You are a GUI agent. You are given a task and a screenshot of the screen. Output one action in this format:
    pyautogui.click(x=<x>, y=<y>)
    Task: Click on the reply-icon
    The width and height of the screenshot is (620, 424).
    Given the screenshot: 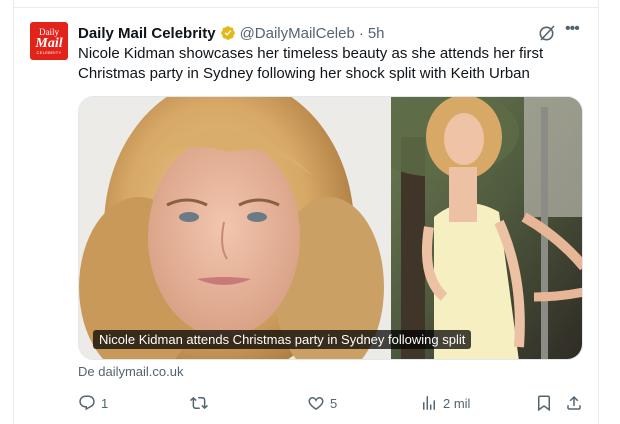 What is the action you would take?
    pyautogui.click(x=87, y=403)
    